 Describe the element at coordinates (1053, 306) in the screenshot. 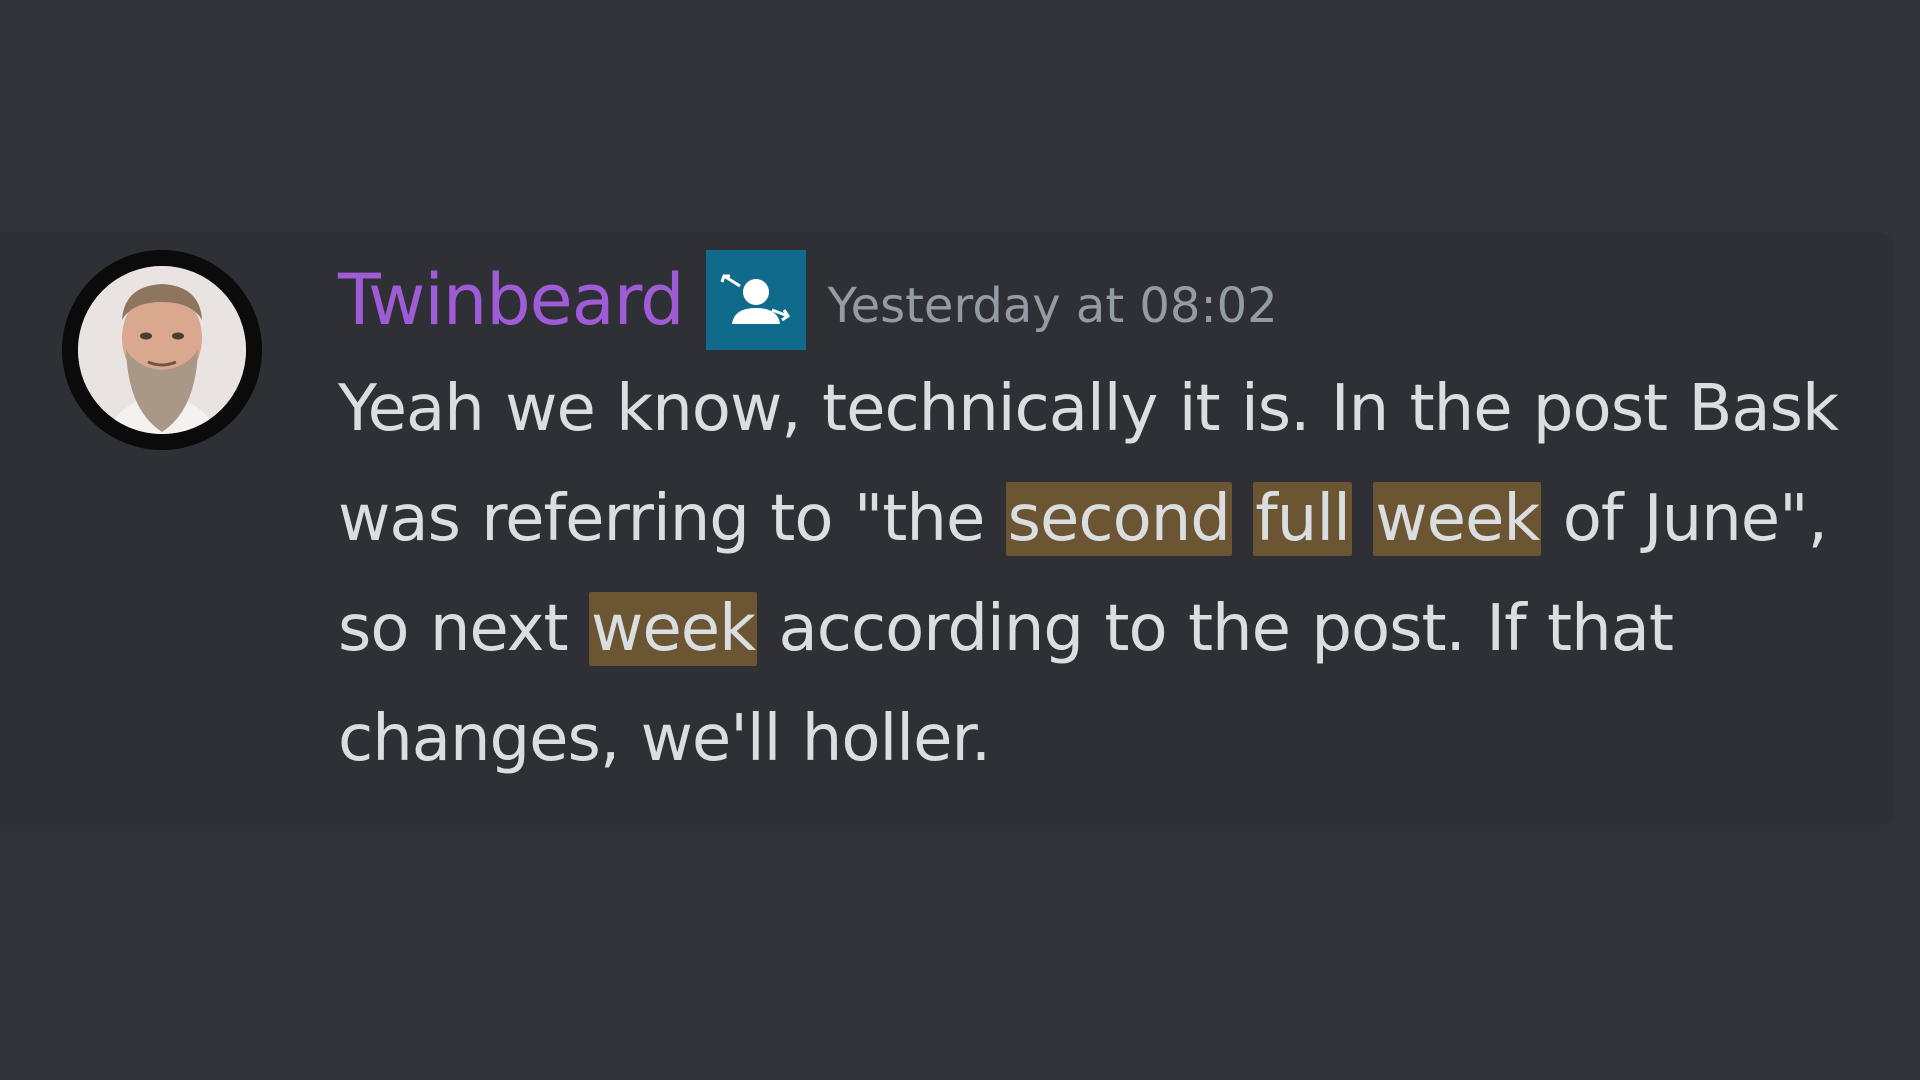

I see `timestamp: Yesterday at 08:02` at that location.